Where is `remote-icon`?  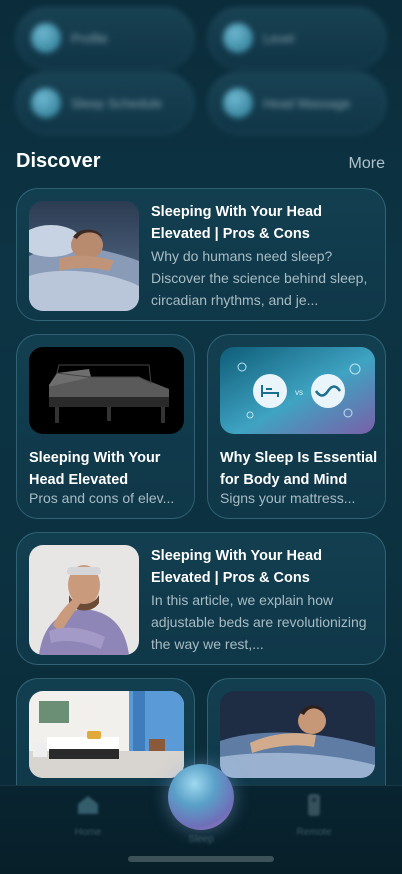
remote-icon is located at coordinates (314, 805).